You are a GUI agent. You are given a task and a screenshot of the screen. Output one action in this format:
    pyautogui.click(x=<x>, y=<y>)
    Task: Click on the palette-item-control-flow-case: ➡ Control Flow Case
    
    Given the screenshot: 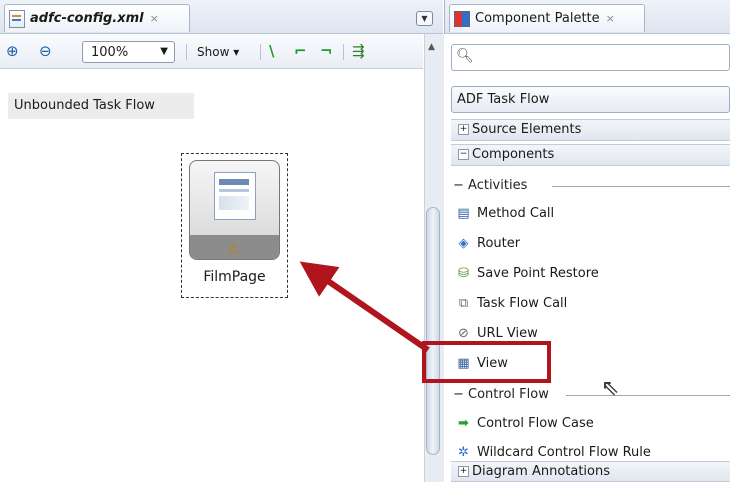 What is the action you would take?
    pyautogui.click(x=524, y=424)
    